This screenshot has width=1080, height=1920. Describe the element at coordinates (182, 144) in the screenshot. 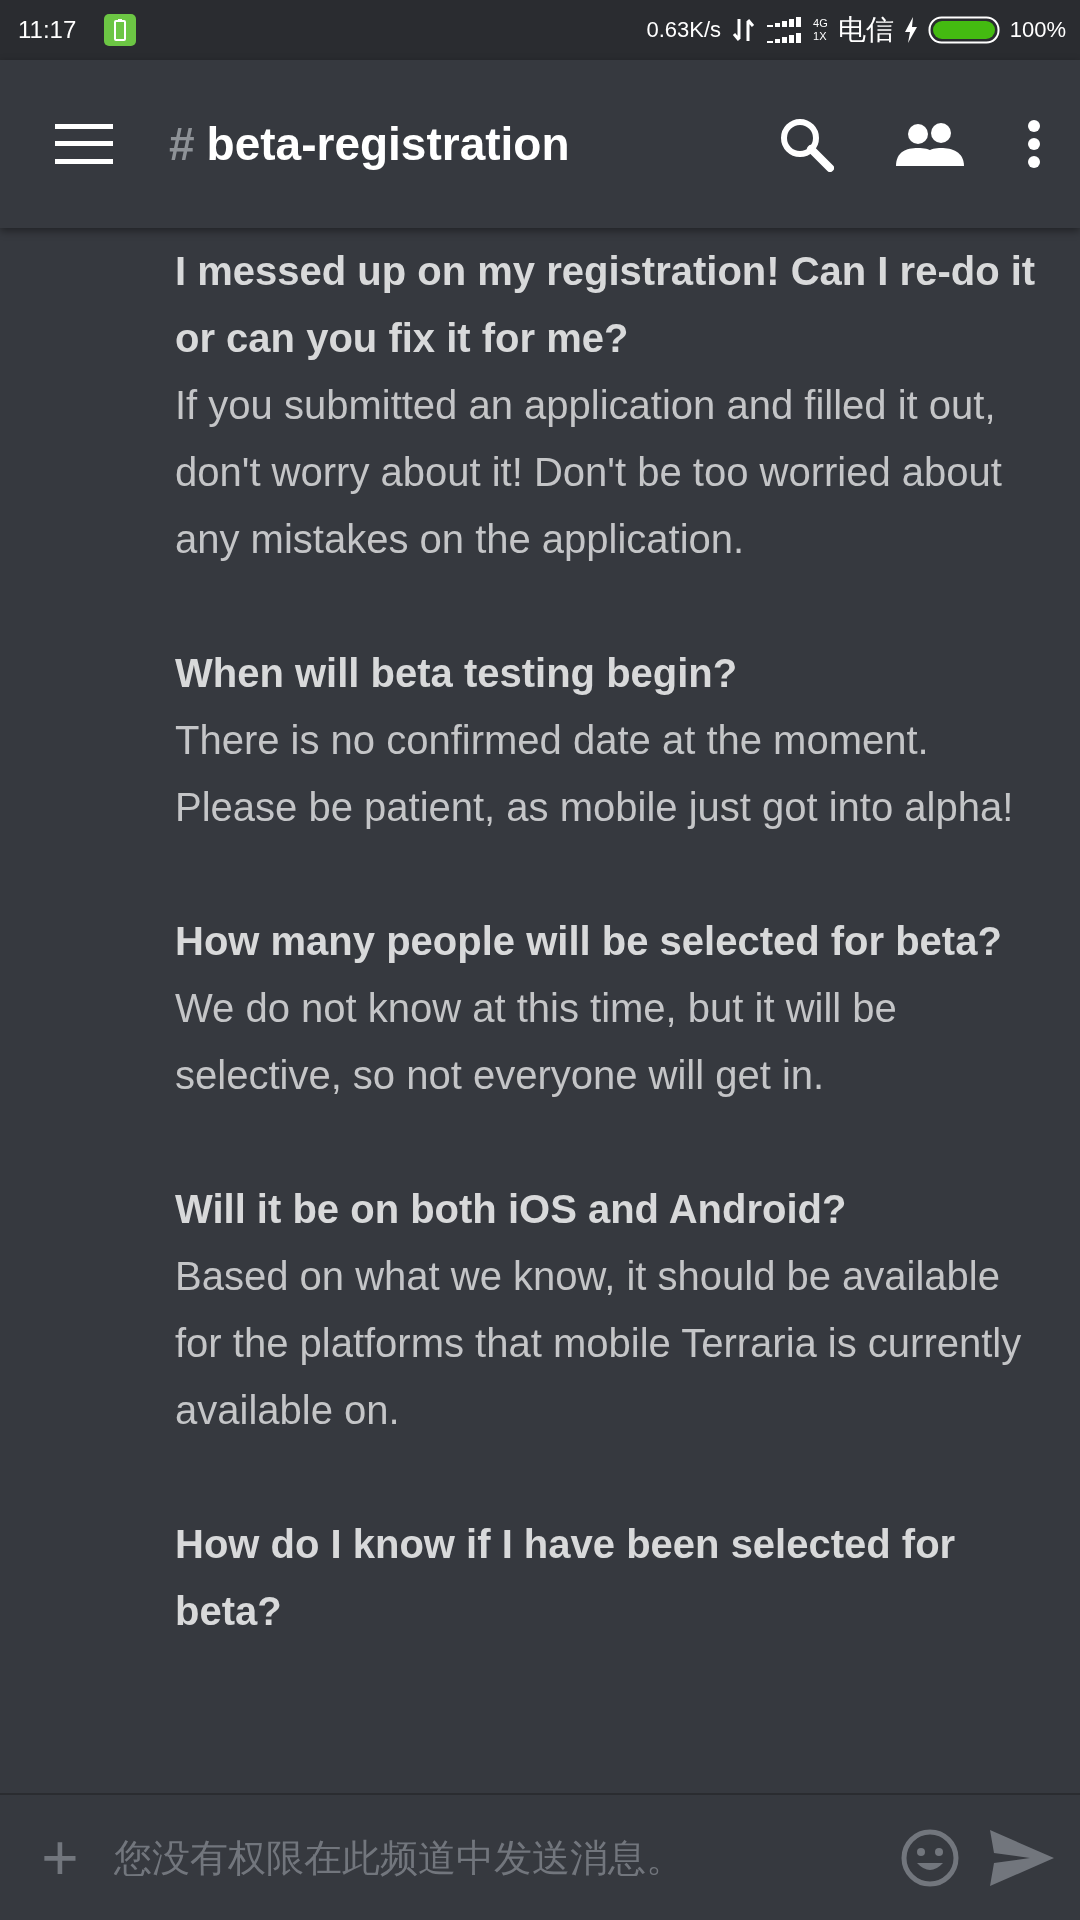

I see `channel-hash: #` at that location.